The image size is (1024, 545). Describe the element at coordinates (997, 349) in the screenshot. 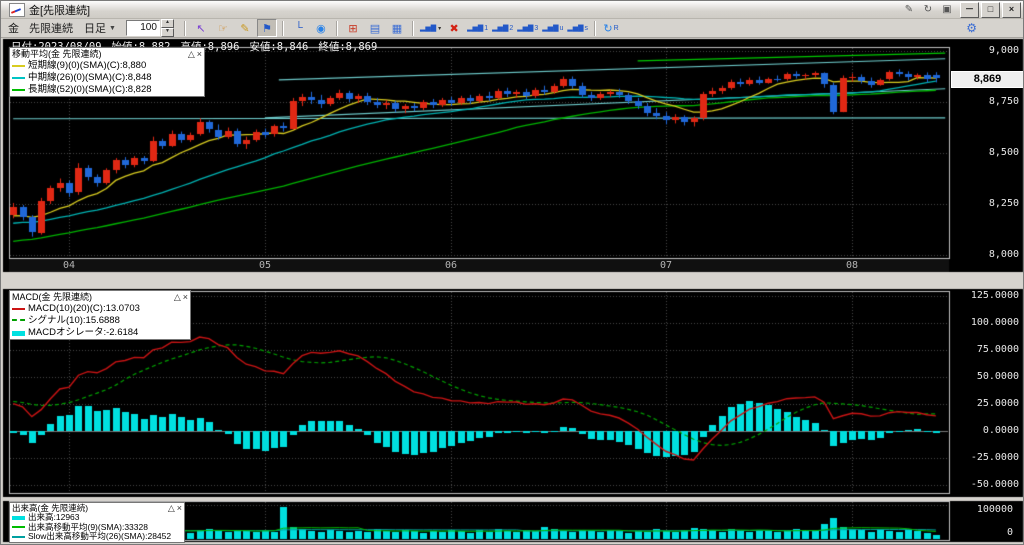

I see `macd-axis-label: 75.0000` at that location.